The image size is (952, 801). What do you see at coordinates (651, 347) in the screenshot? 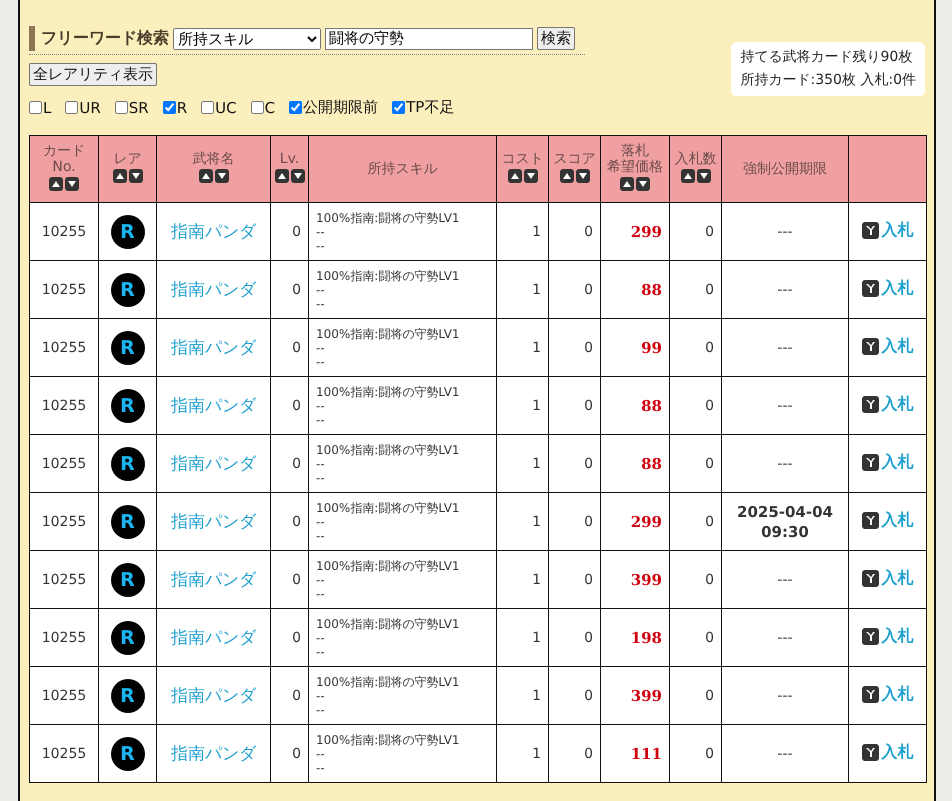
I see `price-text: 99` at bounding box center [651, 347].